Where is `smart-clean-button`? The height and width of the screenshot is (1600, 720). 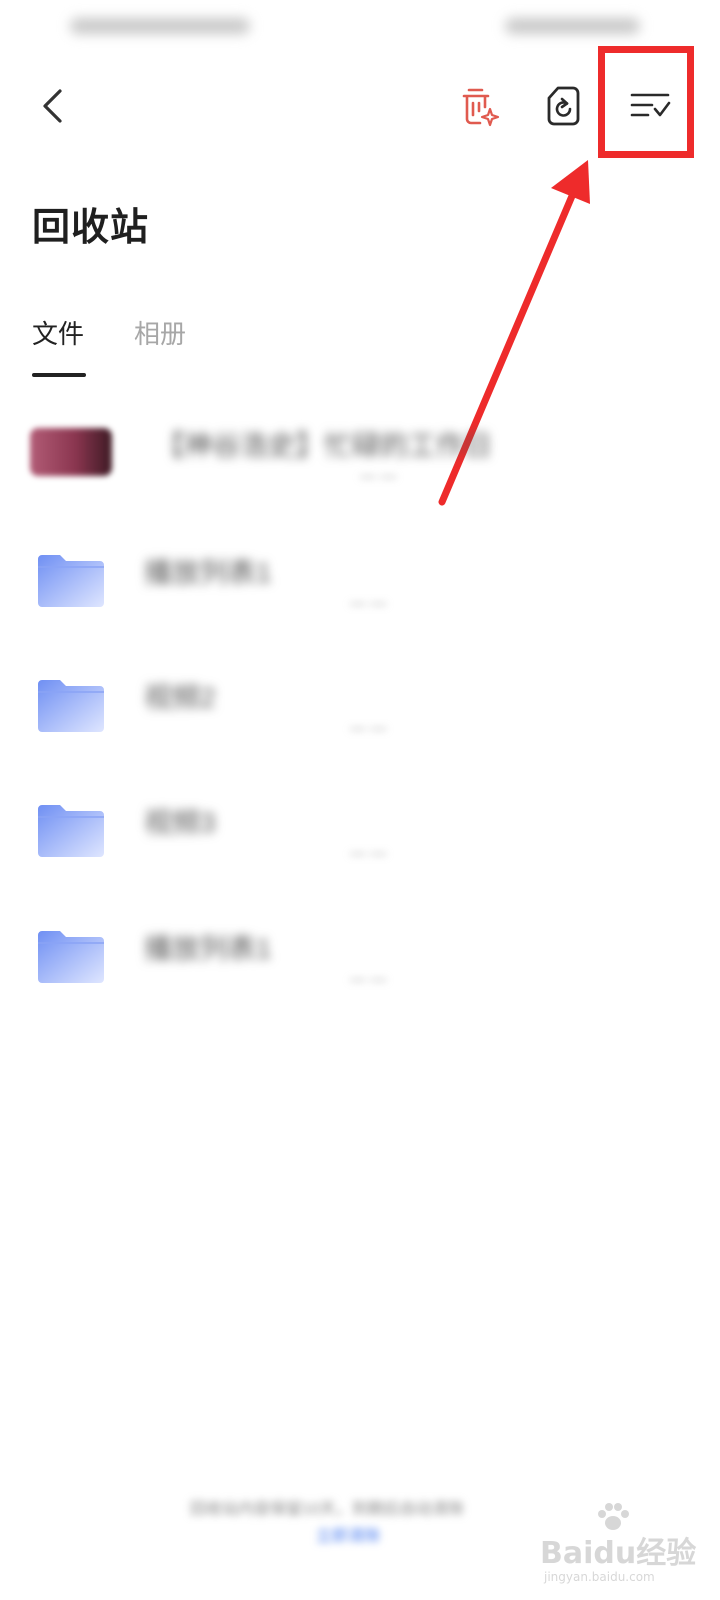
smart-clean-button is located at coordinates (480, 106).